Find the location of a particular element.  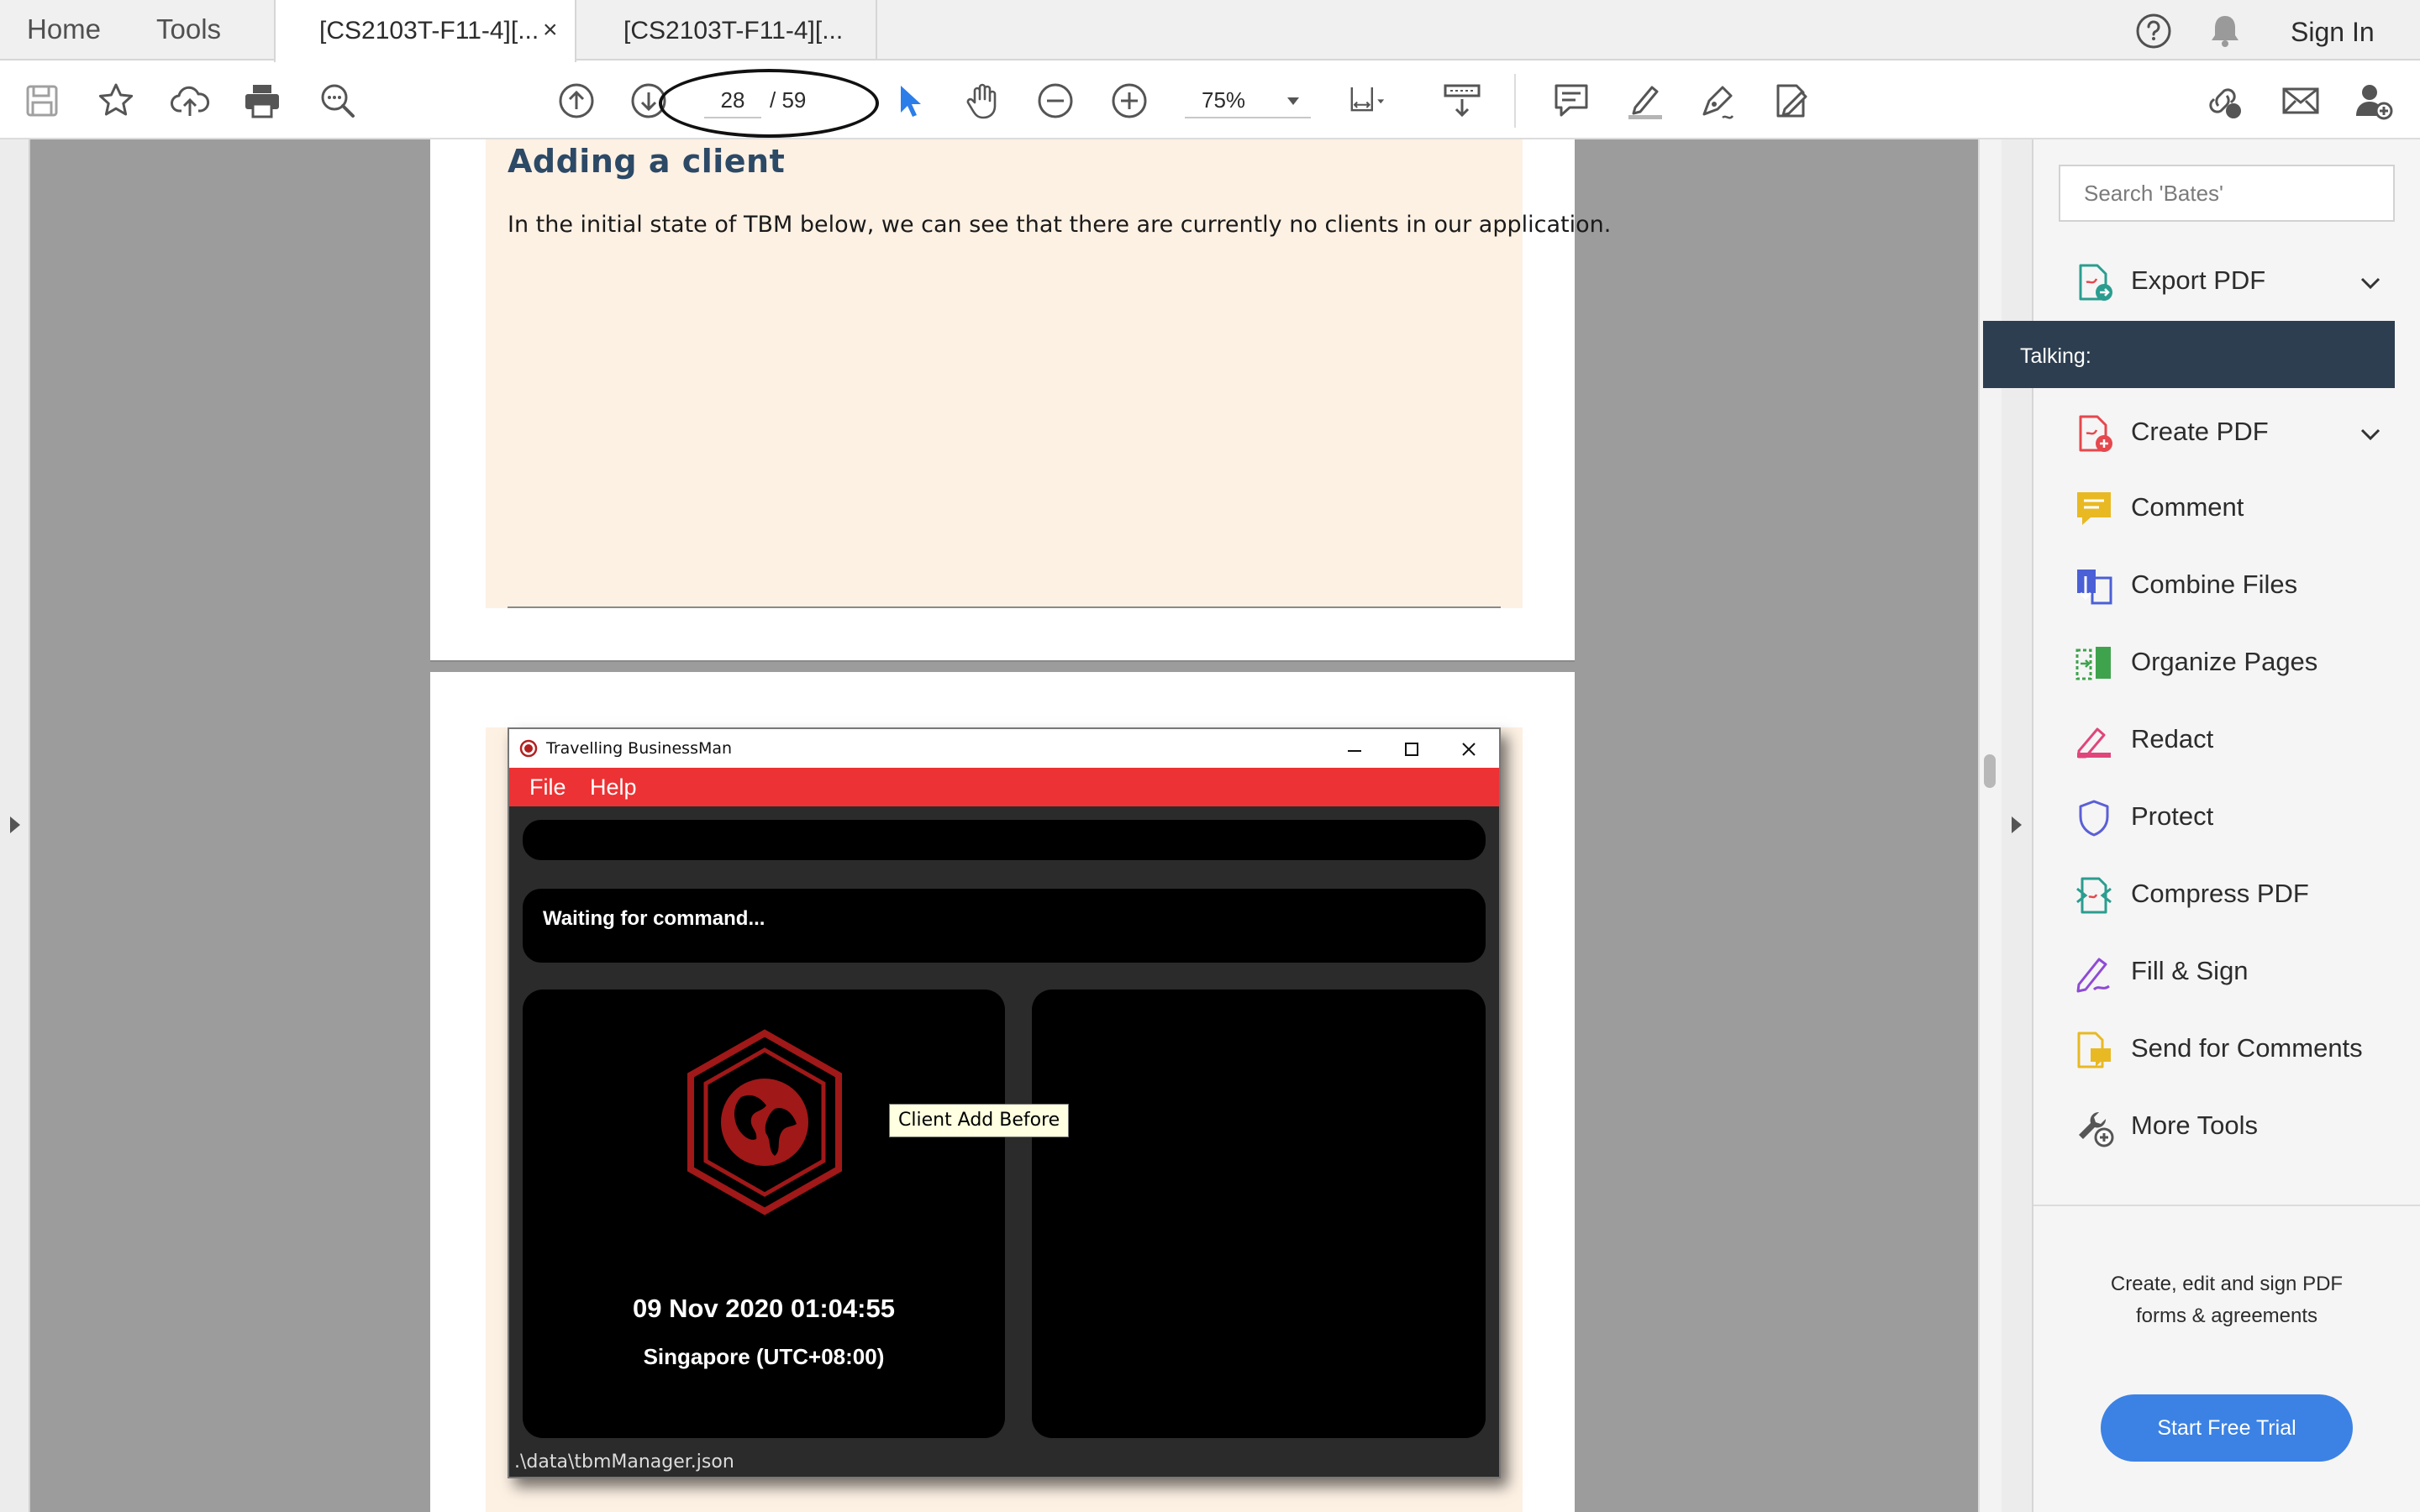

collapse-right-panel-icon is located at coordinates (2017, 824).